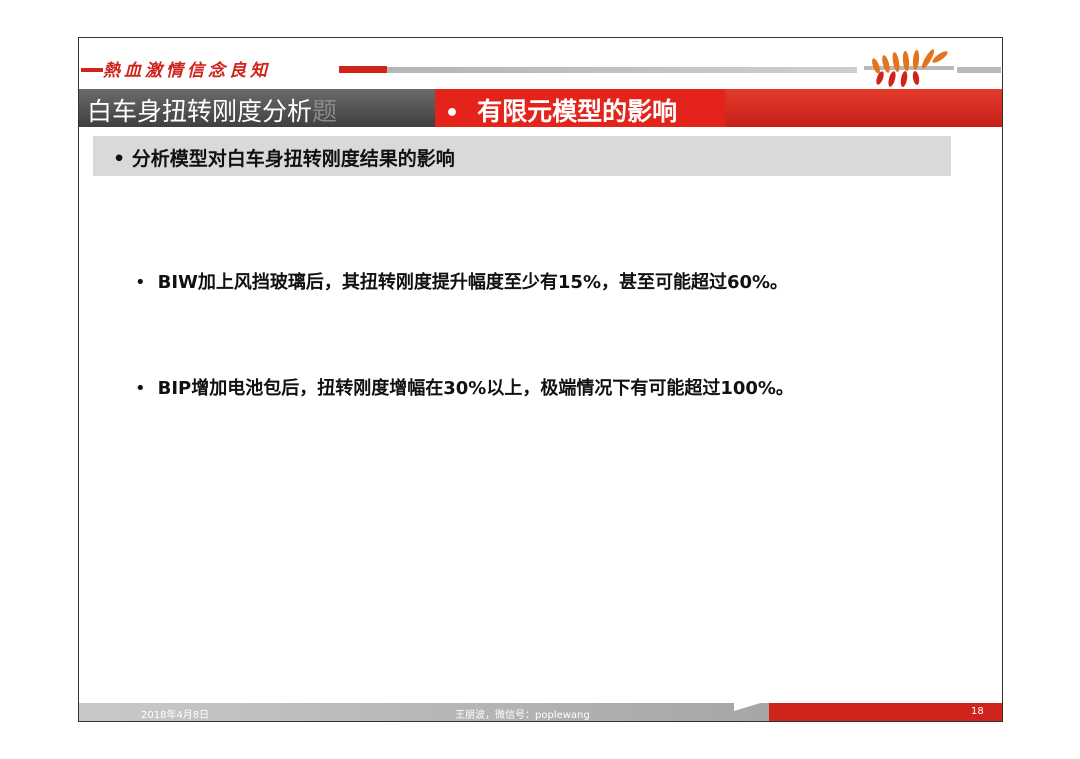 This screenshot has width=1080, height=759. I want to click on page-number: 18, so click(977, 711).